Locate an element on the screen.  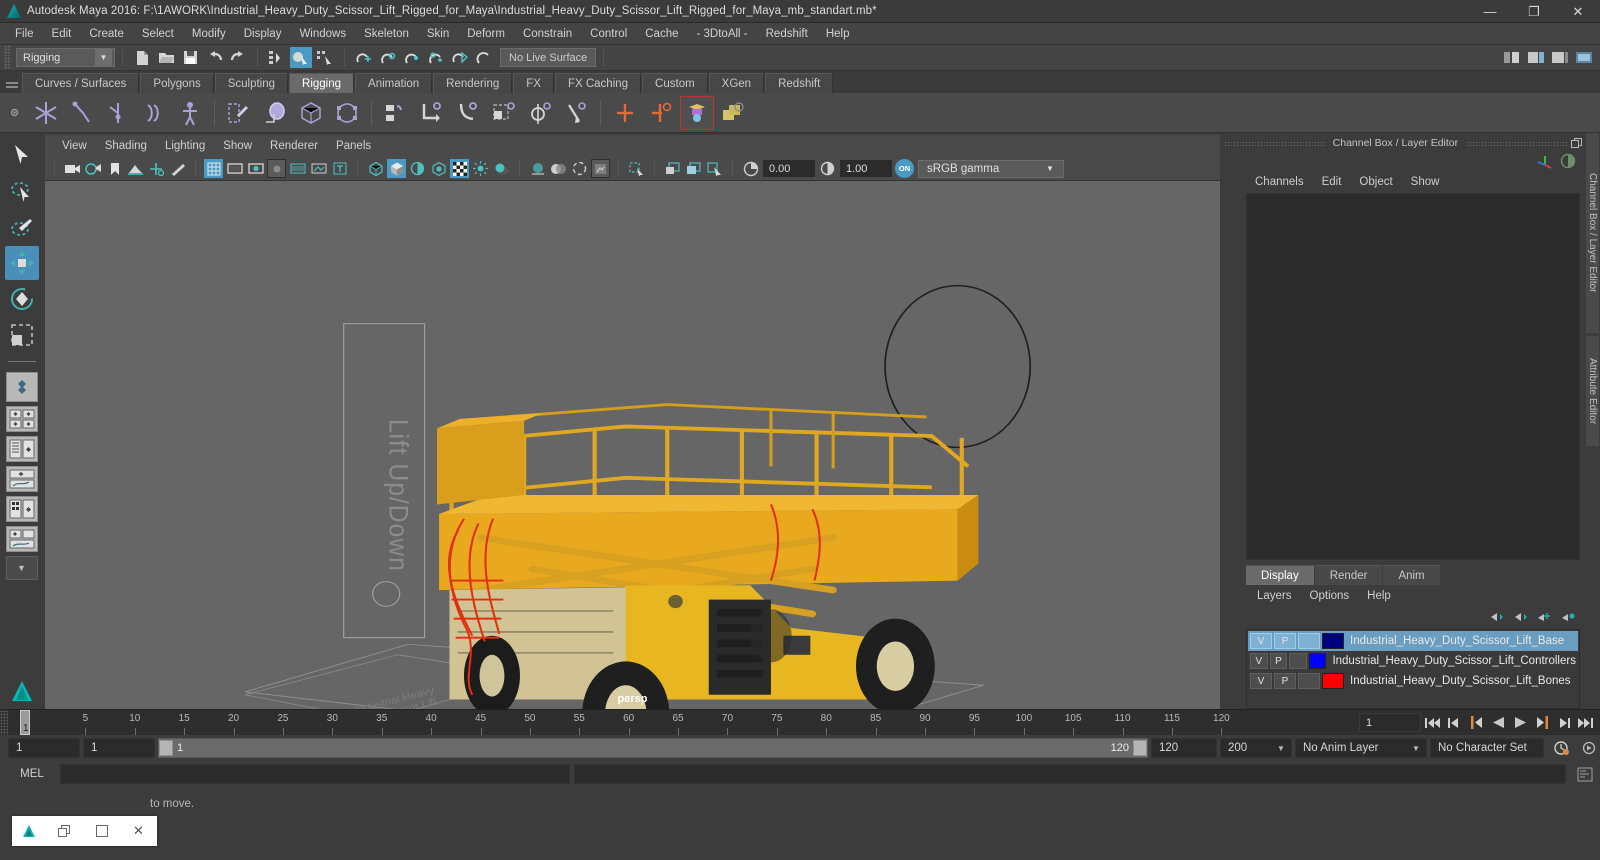
redo-icon is located at coordinates (238, 57).